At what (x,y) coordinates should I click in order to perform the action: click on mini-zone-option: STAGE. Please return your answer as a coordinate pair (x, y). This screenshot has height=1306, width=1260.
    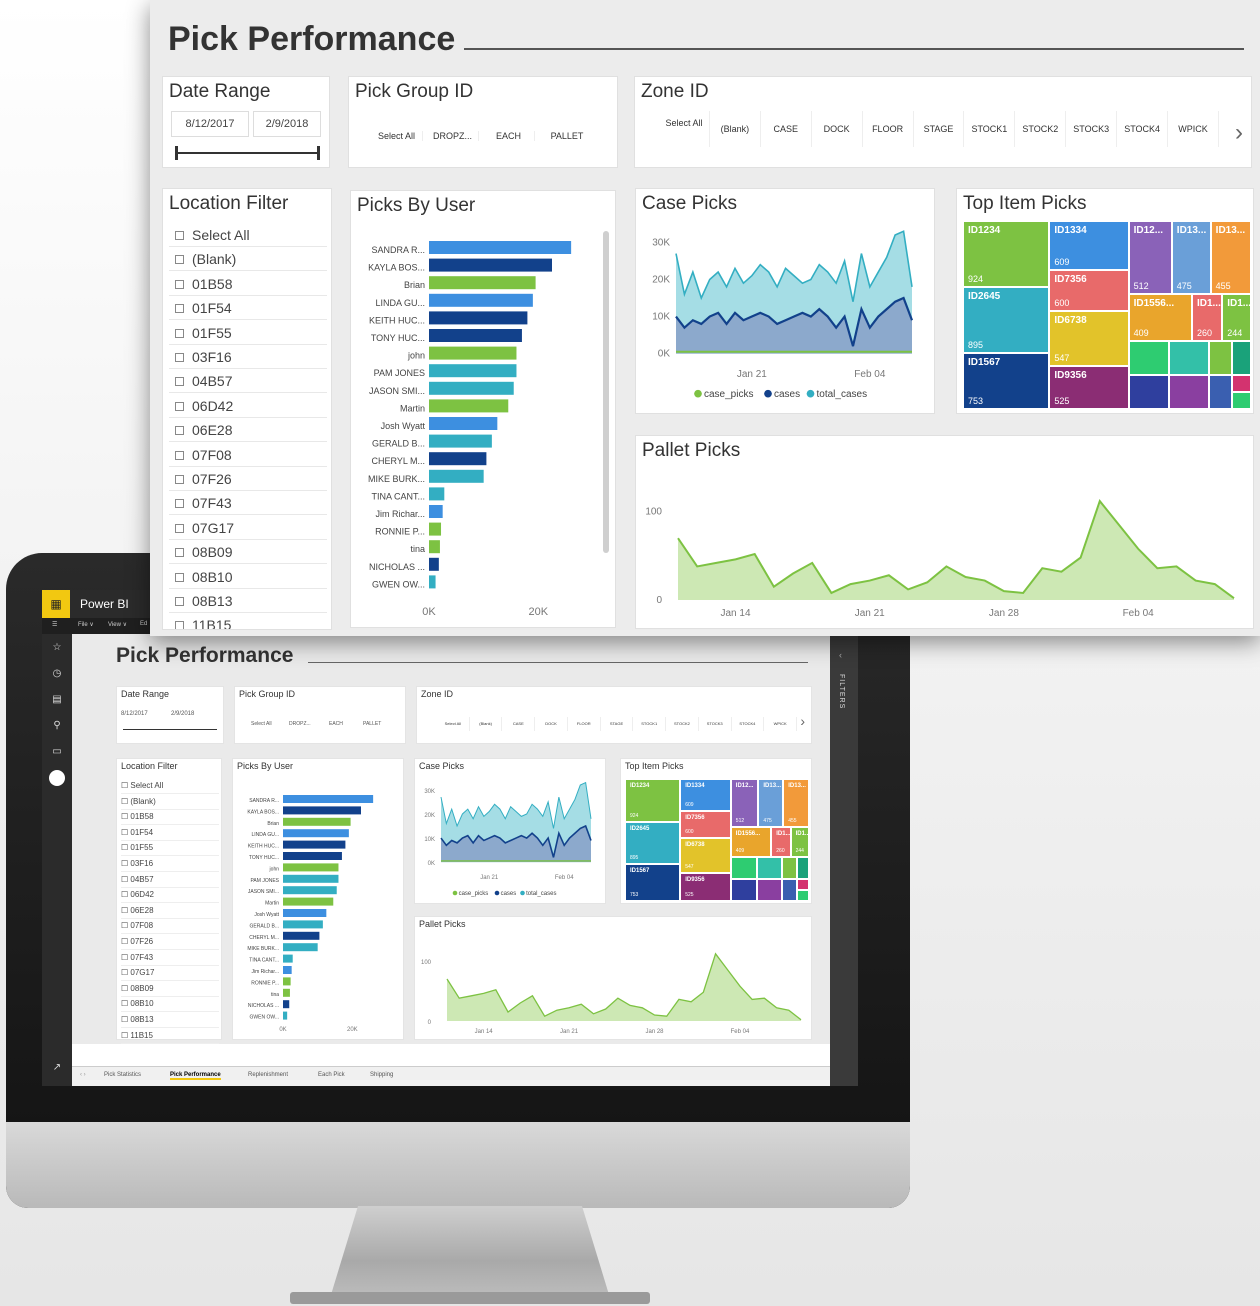
    Looking at the image, I should click on (617, 724).